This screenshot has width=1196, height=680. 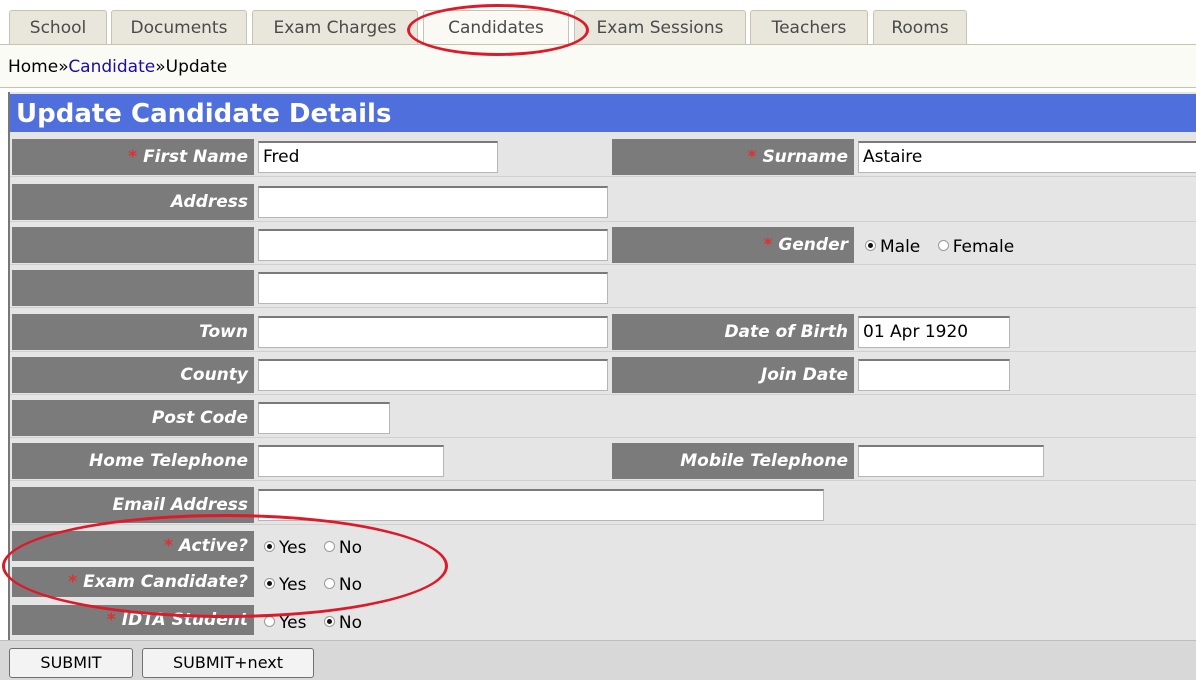 I want to click on active-label: * Active?, so click(x=133, y=546).